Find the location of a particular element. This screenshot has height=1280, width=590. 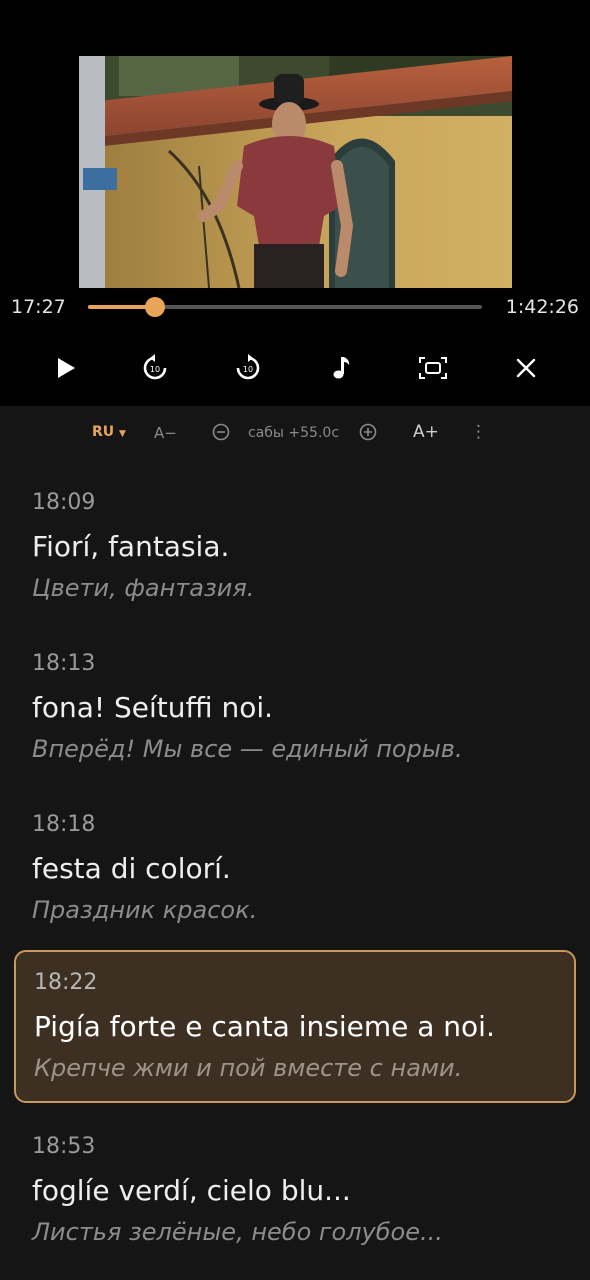

forward-10-icon: 10 is located at coordinates (248, 367).